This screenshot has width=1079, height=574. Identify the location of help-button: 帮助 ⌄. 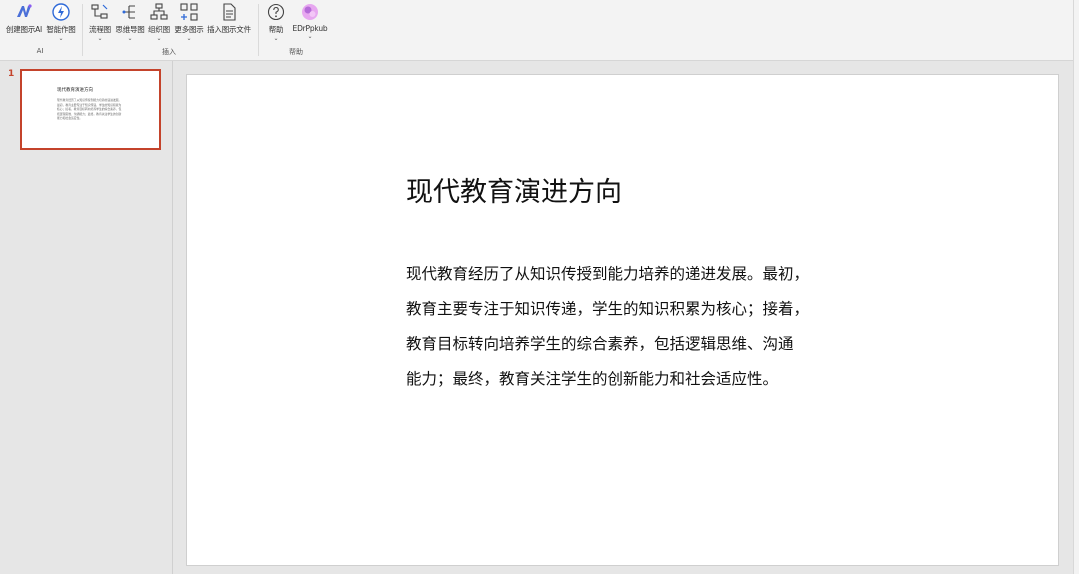
(276, 22).